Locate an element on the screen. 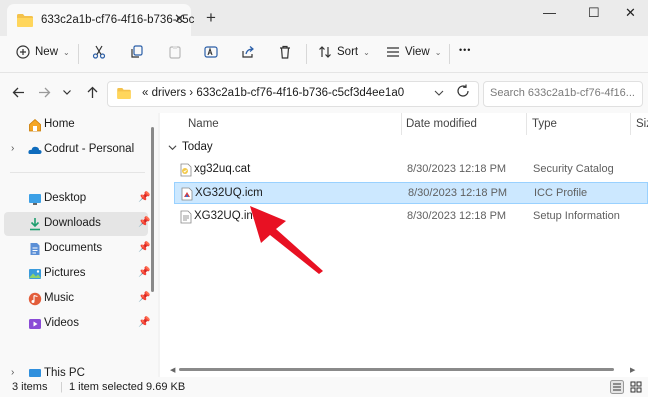  group-header-today: Today is located at coordinates (190, 147).